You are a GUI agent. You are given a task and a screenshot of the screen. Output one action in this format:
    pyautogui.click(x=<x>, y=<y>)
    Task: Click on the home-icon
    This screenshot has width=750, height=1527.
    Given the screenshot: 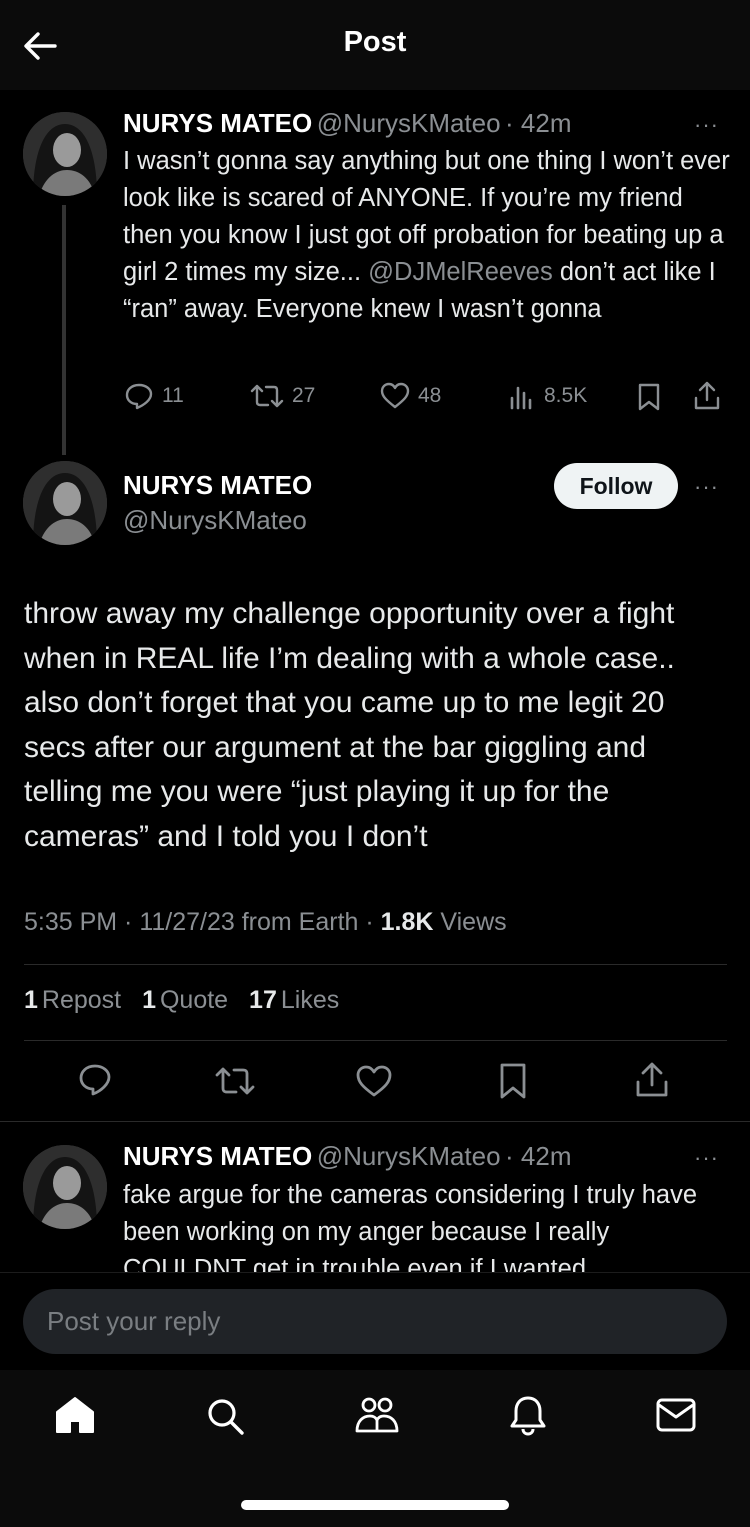 What is the action you would take?
    pyautogui.click(x=75, y=1415)
    